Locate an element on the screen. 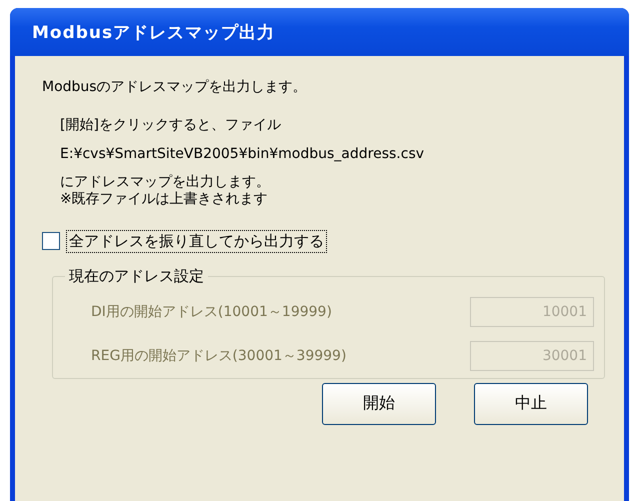 The height and width of the screenshot is (501, 639). dialog-button: 中止 is located at coordinates (531, 403).